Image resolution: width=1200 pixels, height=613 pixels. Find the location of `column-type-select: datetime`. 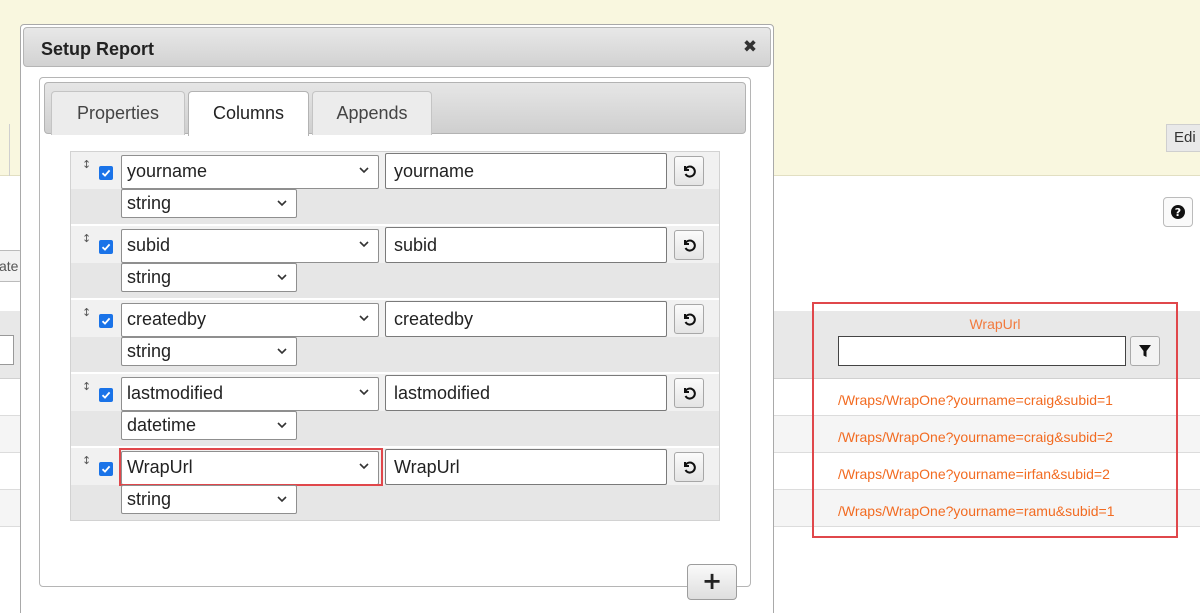

column-type-select: datetime is located at coordinates (209, 425).